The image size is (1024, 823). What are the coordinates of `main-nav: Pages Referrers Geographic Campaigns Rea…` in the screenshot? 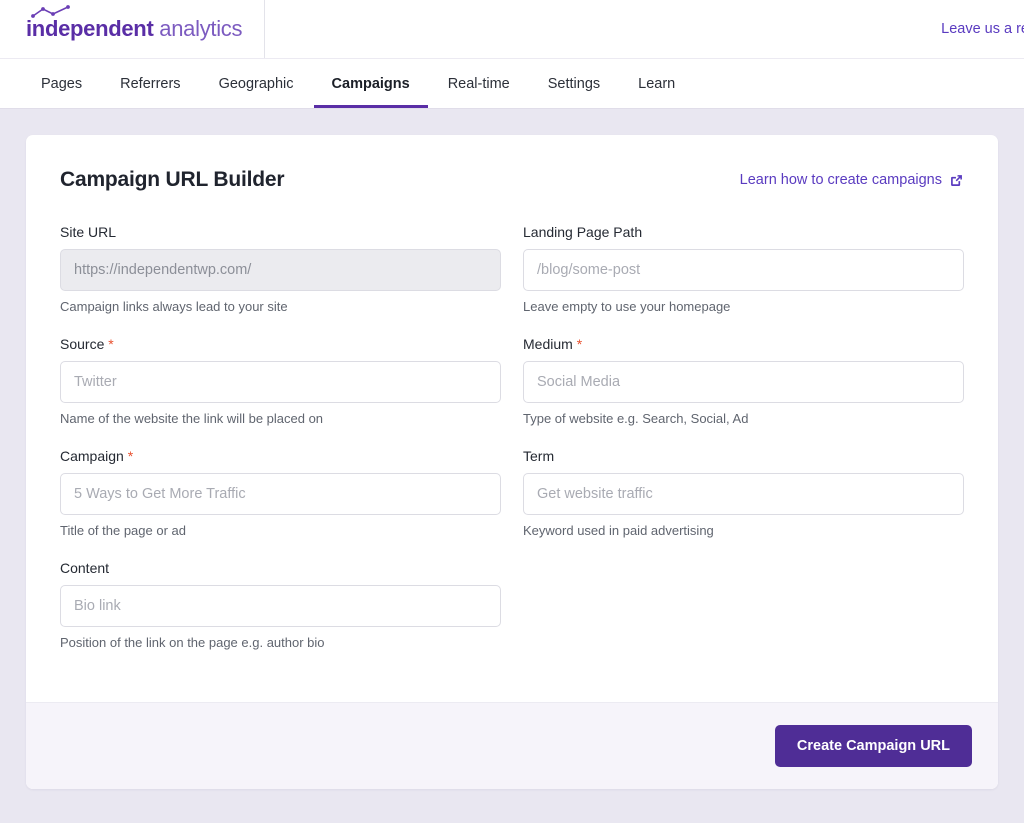 It's located at (512, 83).